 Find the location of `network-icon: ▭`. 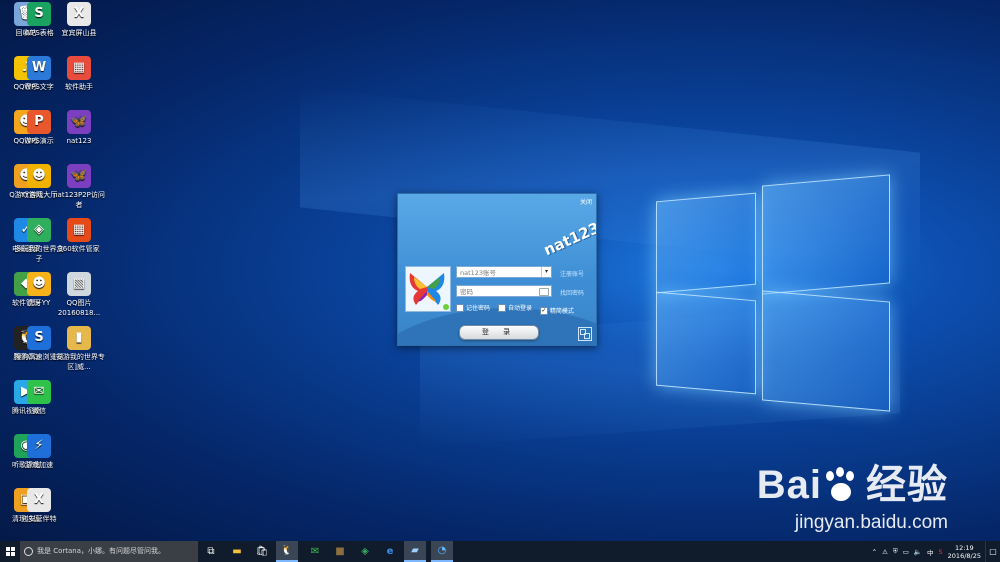

network-icon: ▭ is located at coordinates (906, 552).